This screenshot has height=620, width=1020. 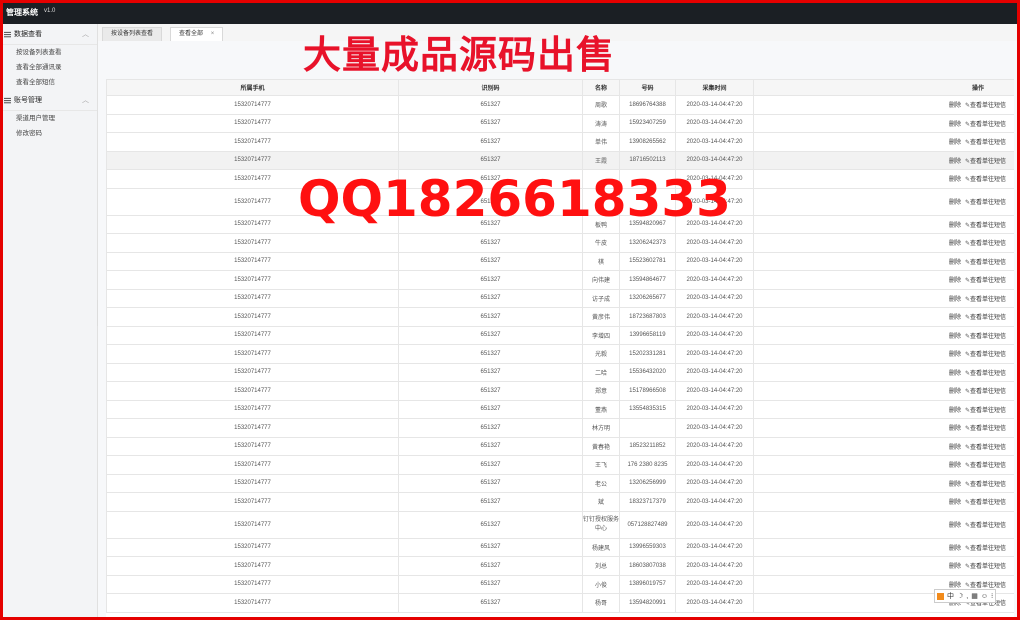 What do you see at coordinates (22, 12) in the screenshot?
I see `app-title: 管理系统` at bounding box center [22, 12].